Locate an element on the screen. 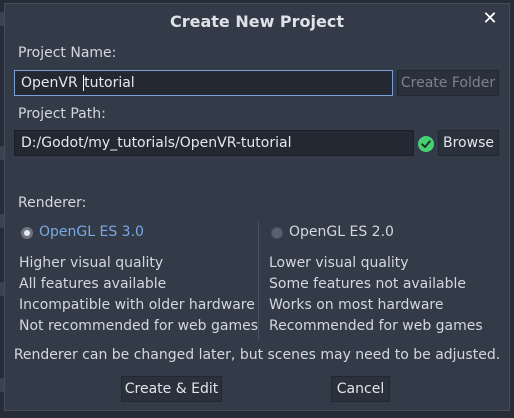 This screenshot has height=418, width=514. gles3-feature: Higher visual quality is located at coordinates (91, 263).